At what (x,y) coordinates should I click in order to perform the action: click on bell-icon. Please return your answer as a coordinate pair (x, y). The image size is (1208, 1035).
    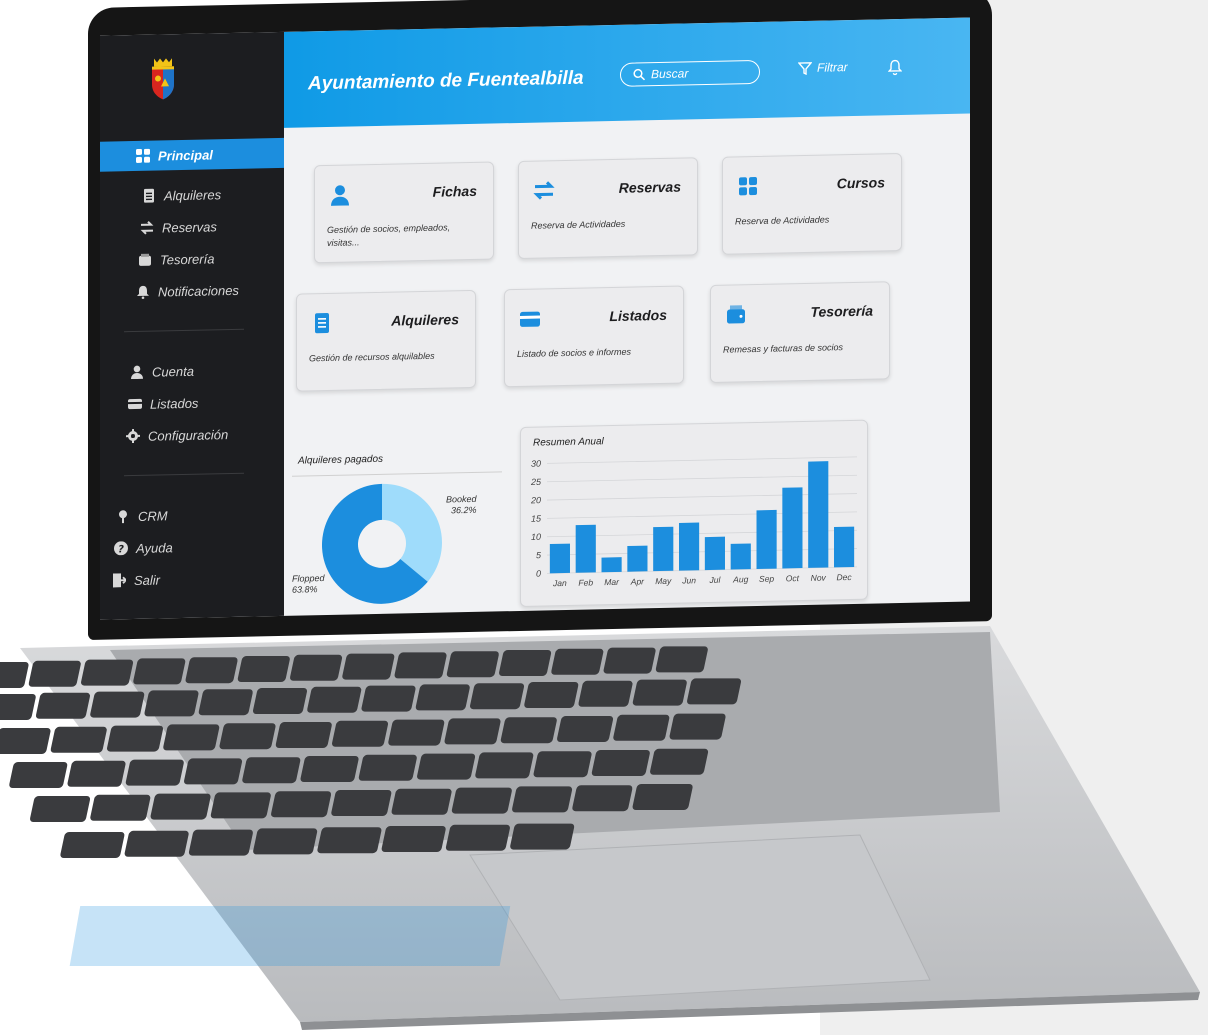
    Looking at the image, I should click on (143, 292).